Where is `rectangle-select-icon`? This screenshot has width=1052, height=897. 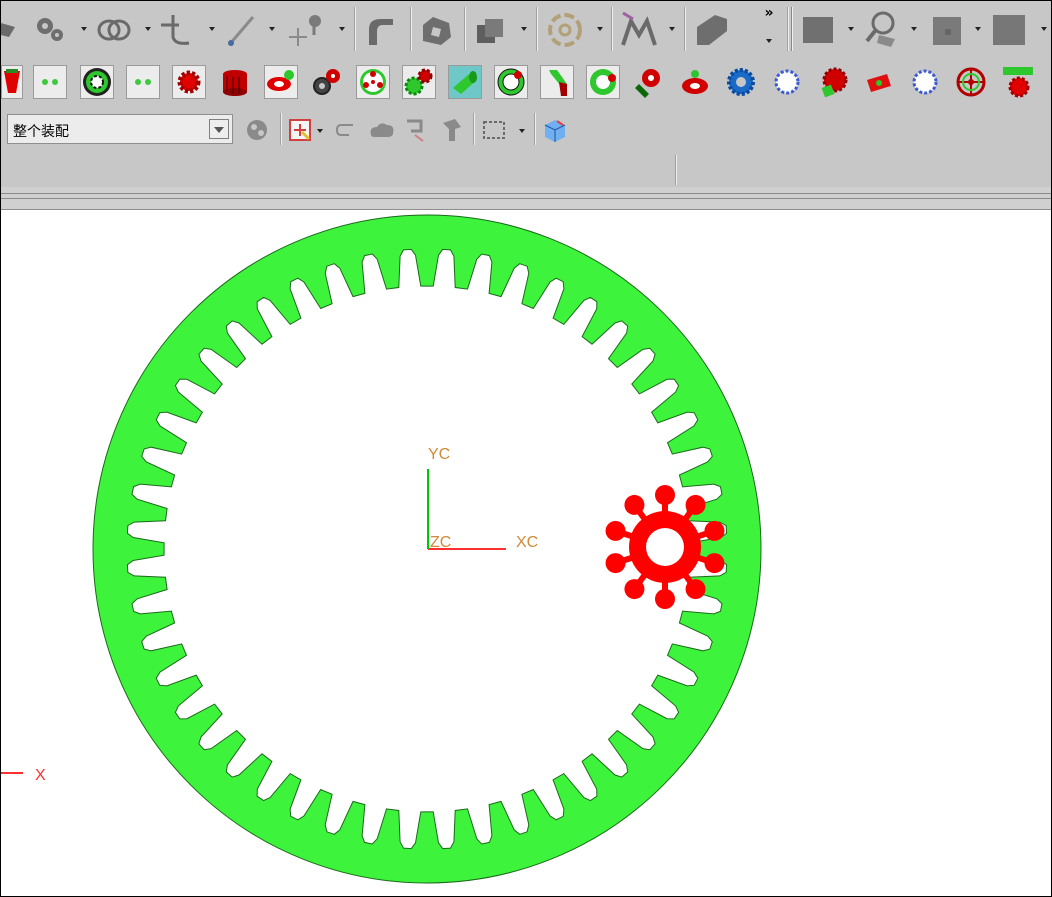
rectangle-select-icon is located at coordinates (494, 130).